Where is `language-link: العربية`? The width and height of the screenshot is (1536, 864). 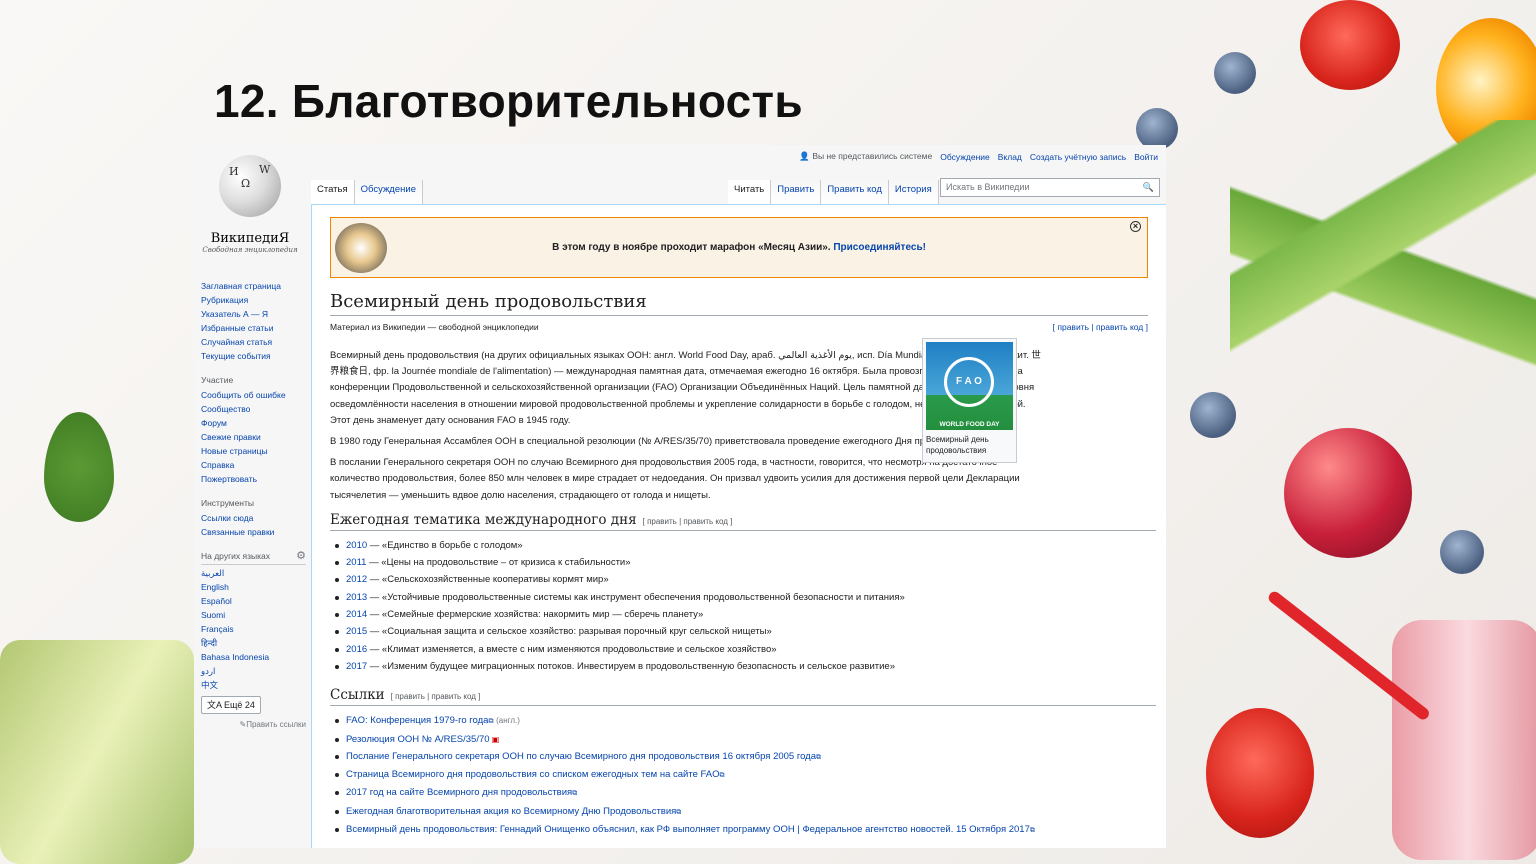 language-link: العربية is located at coordinates (253, 573).